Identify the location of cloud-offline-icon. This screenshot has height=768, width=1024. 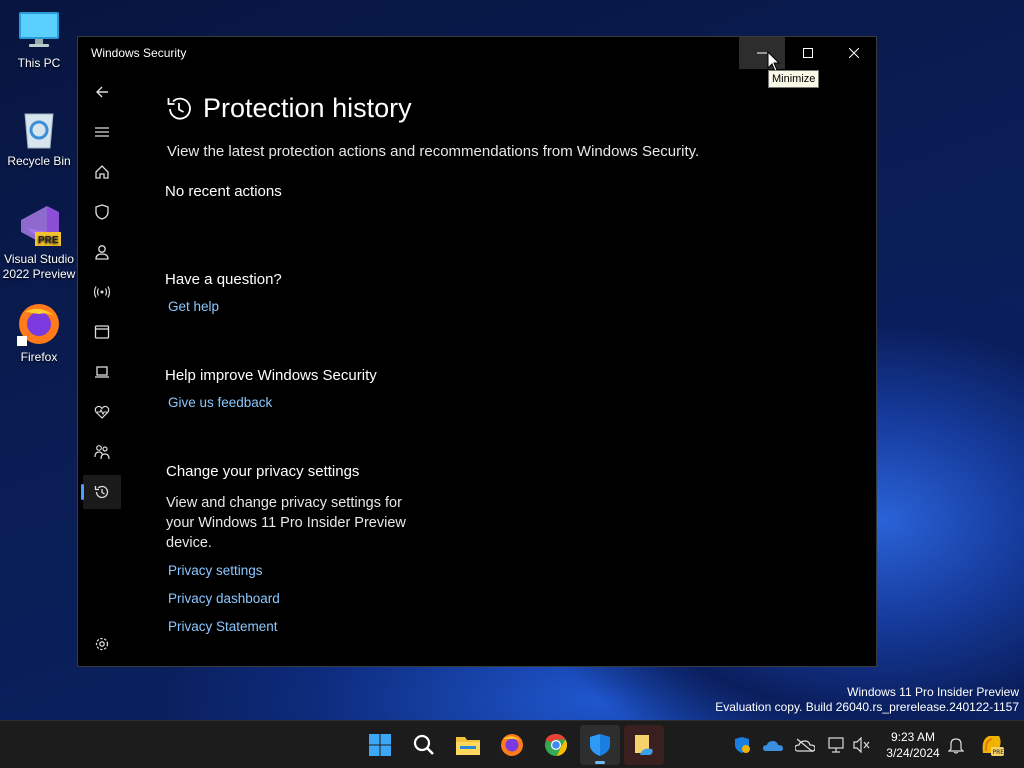
(805, 745).